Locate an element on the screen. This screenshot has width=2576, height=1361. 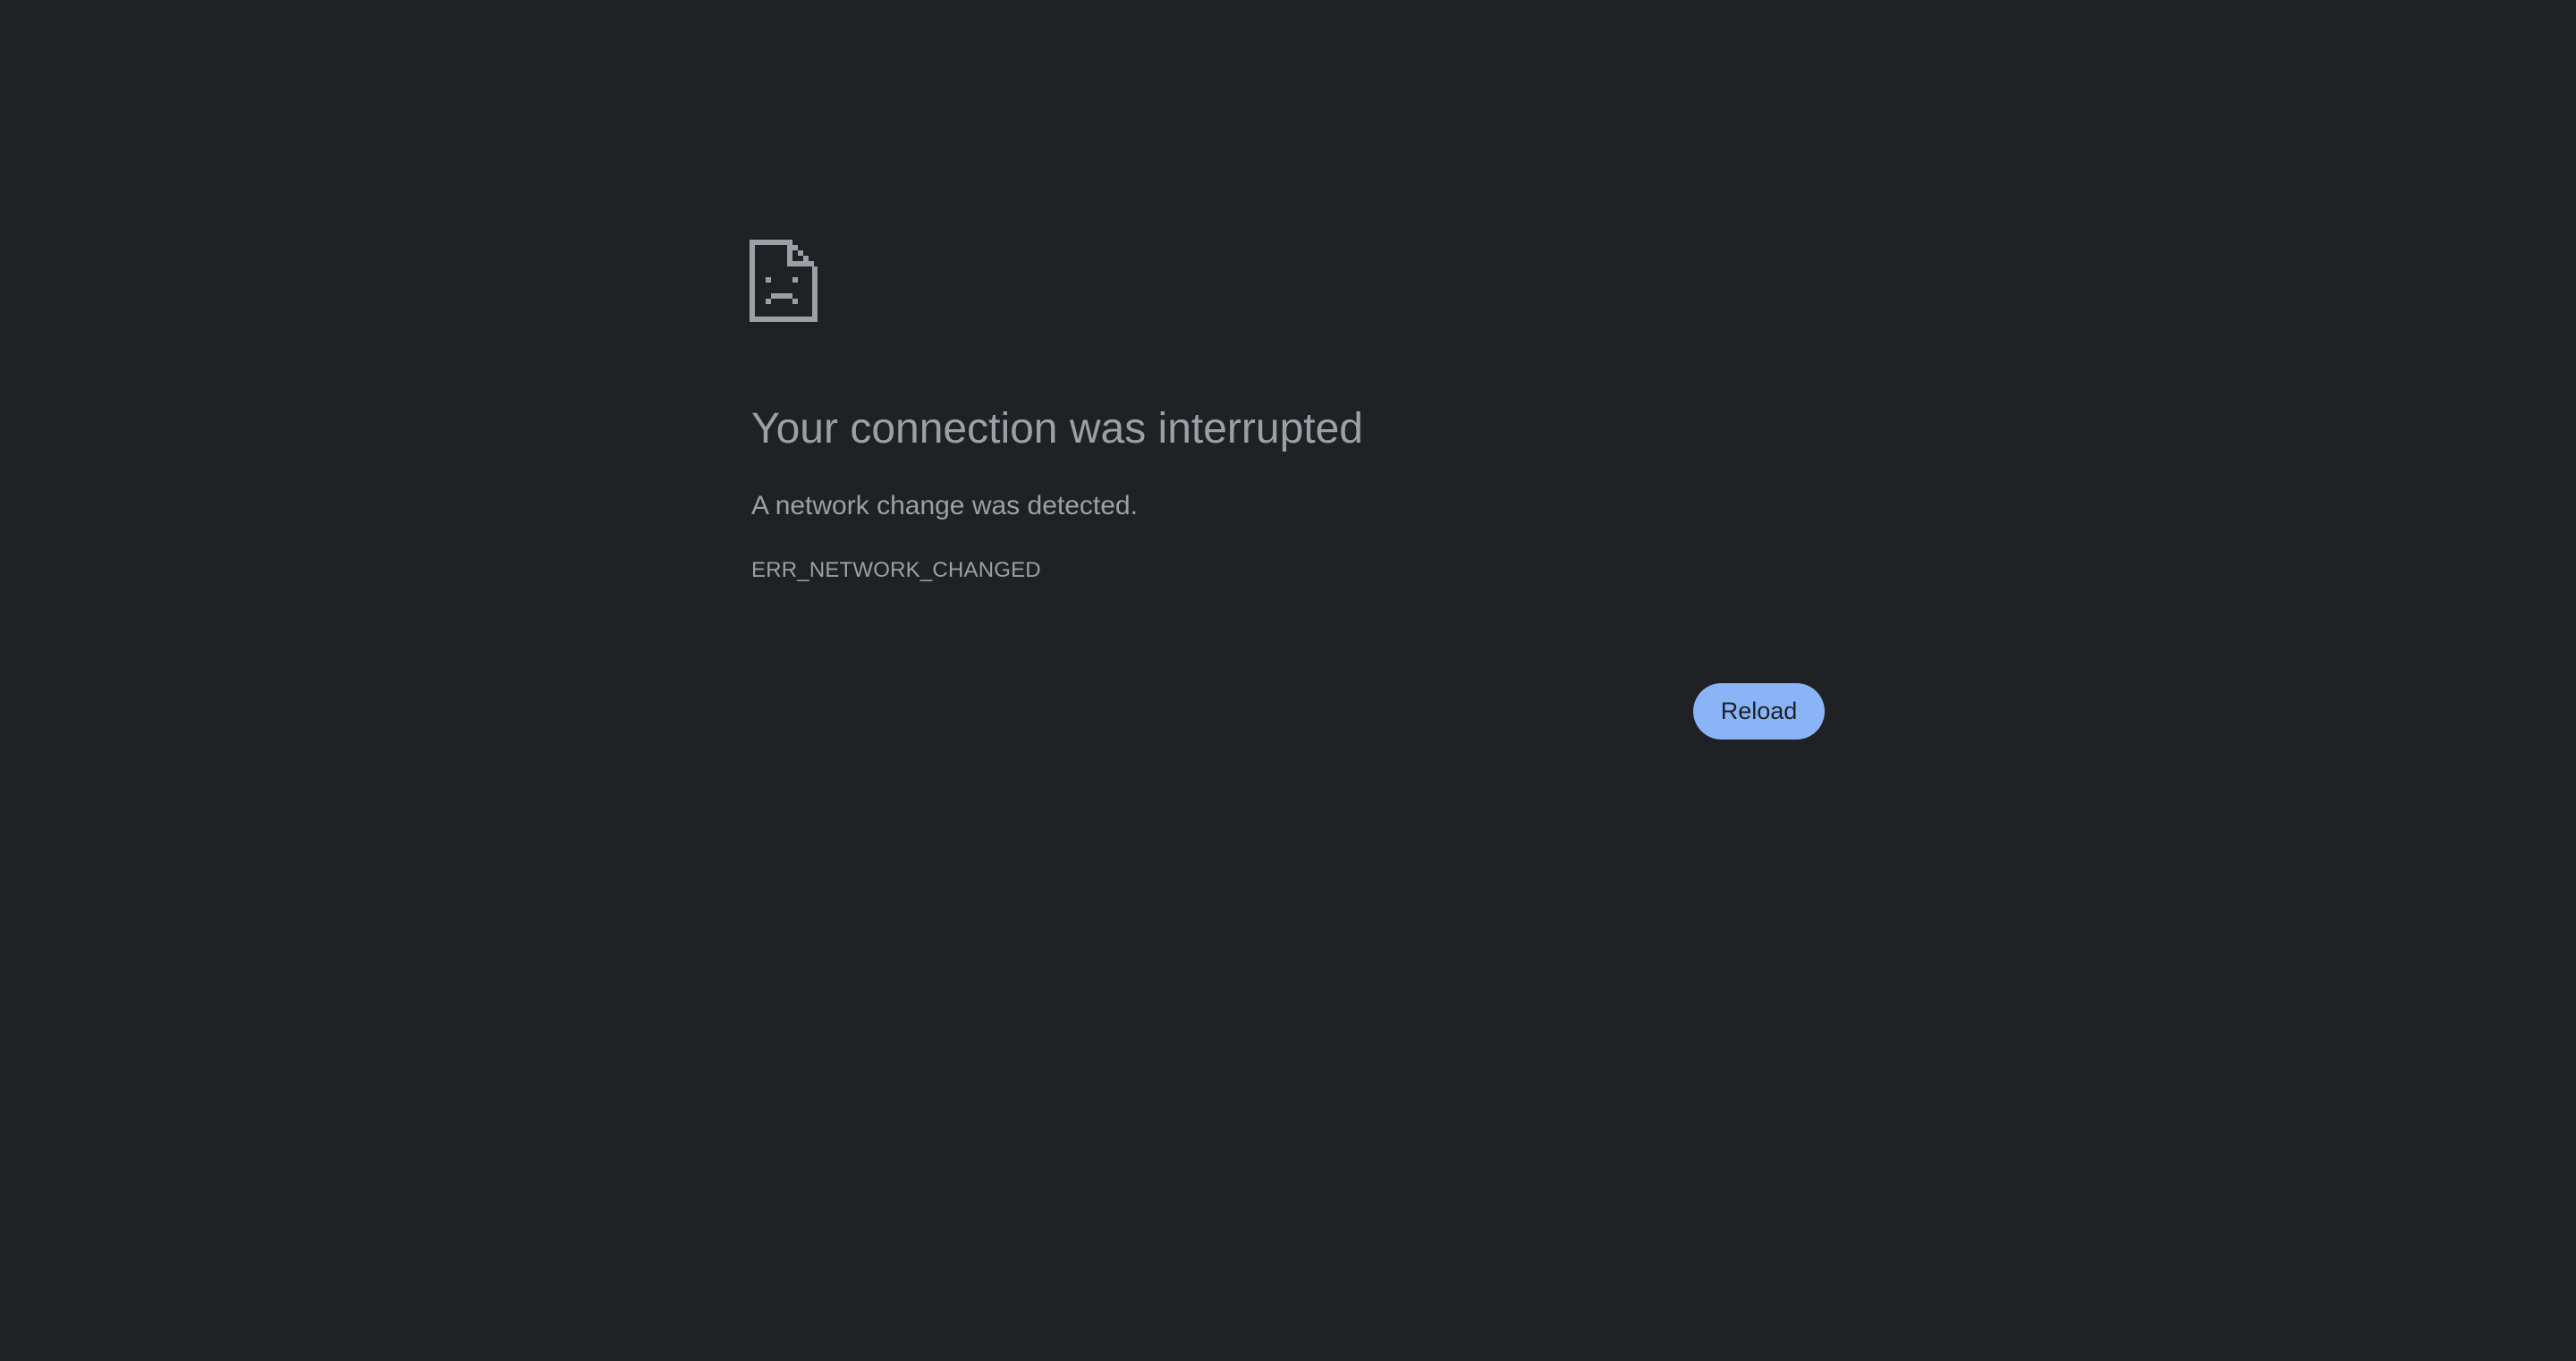
error-title: Your connection was interrupted is located at coordinates (1057, 428).